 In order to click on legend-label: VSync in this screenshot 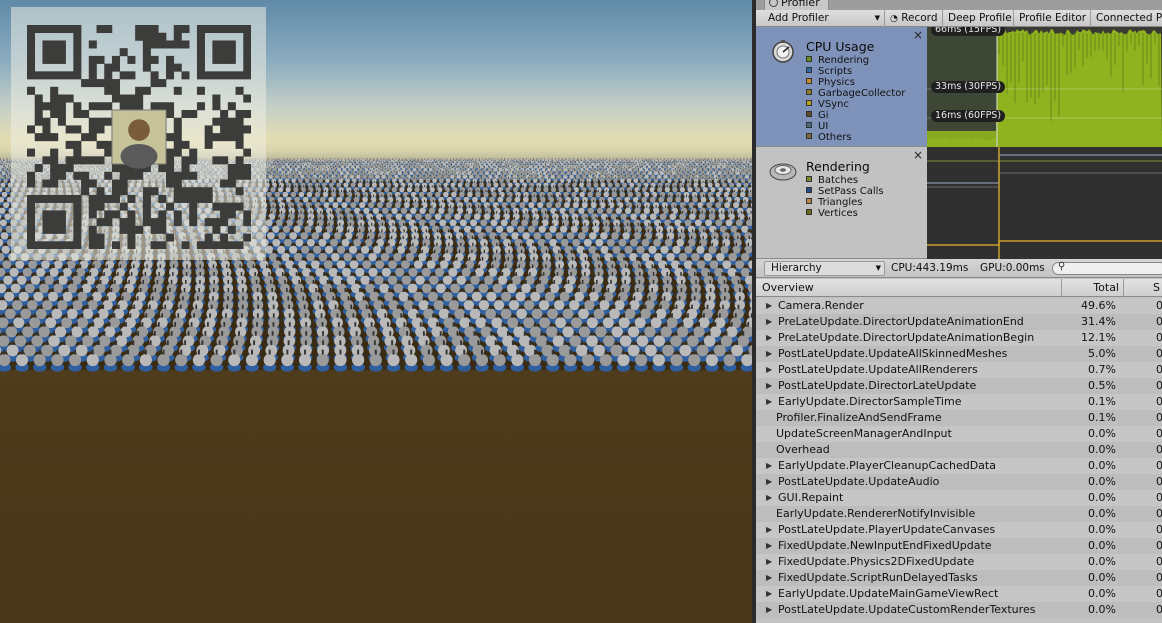, I will do `click(833, 104)`.